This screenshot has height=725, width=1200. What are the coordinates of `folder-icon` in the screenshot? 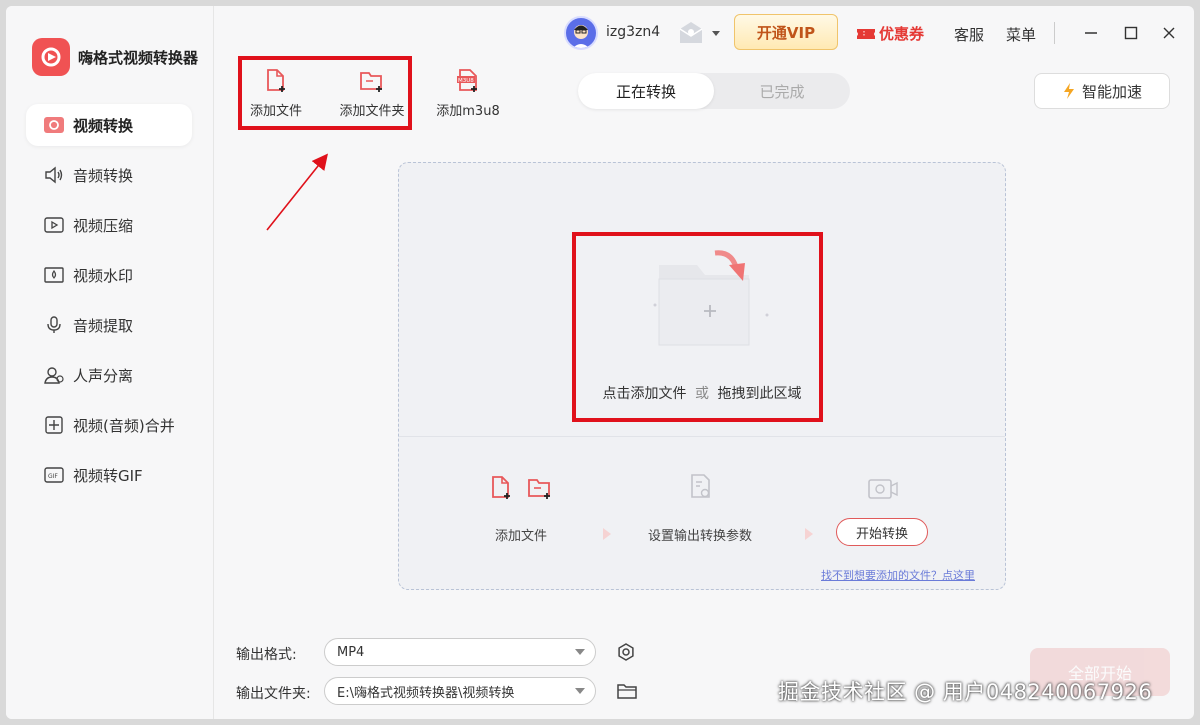 It's located at (627, 691).